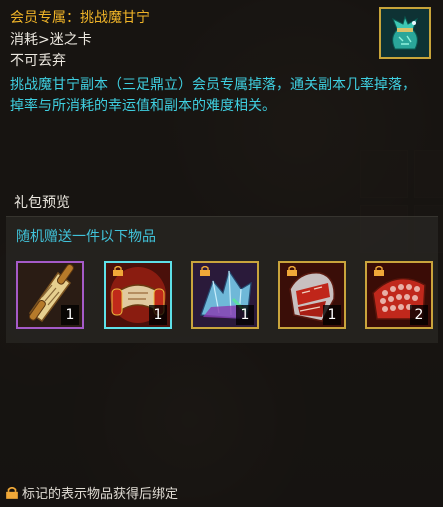 Image resolution: width=443 pixels, height=507 pixels. I want to click on item-quantity: 2, so click(419, 315).